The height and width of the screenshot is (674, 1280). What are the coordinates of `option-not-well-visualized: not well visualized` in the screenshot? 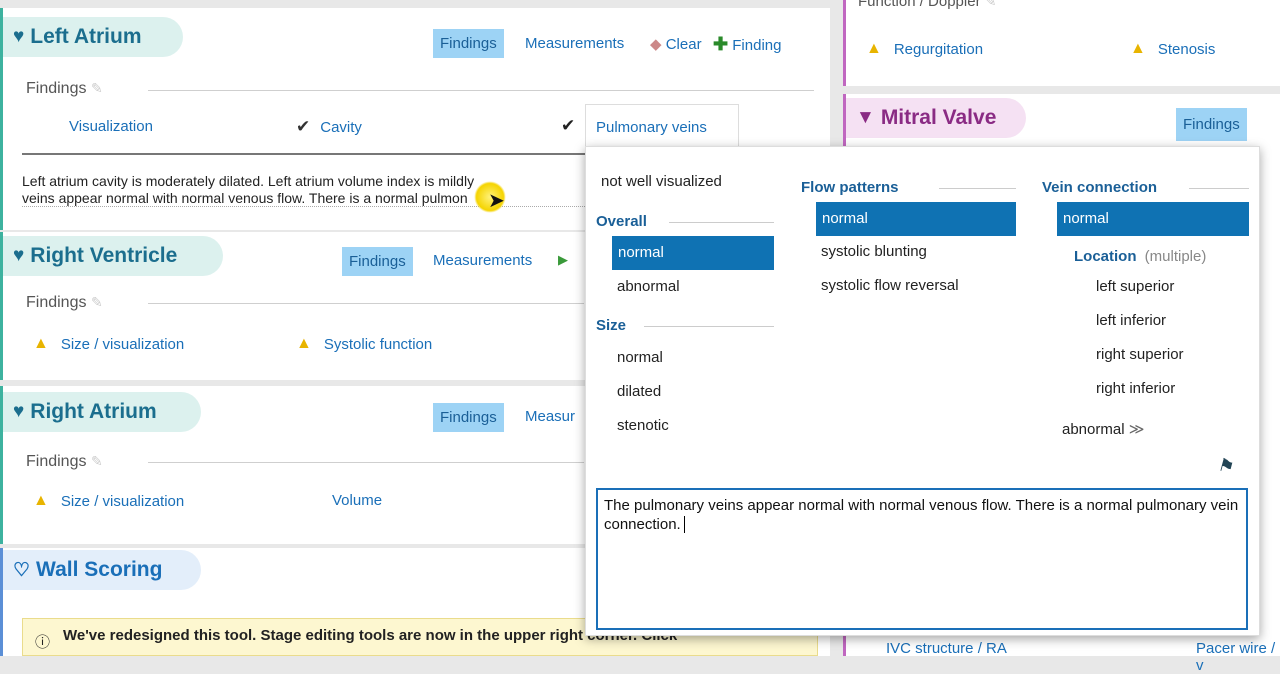 It's located at (661, 181).